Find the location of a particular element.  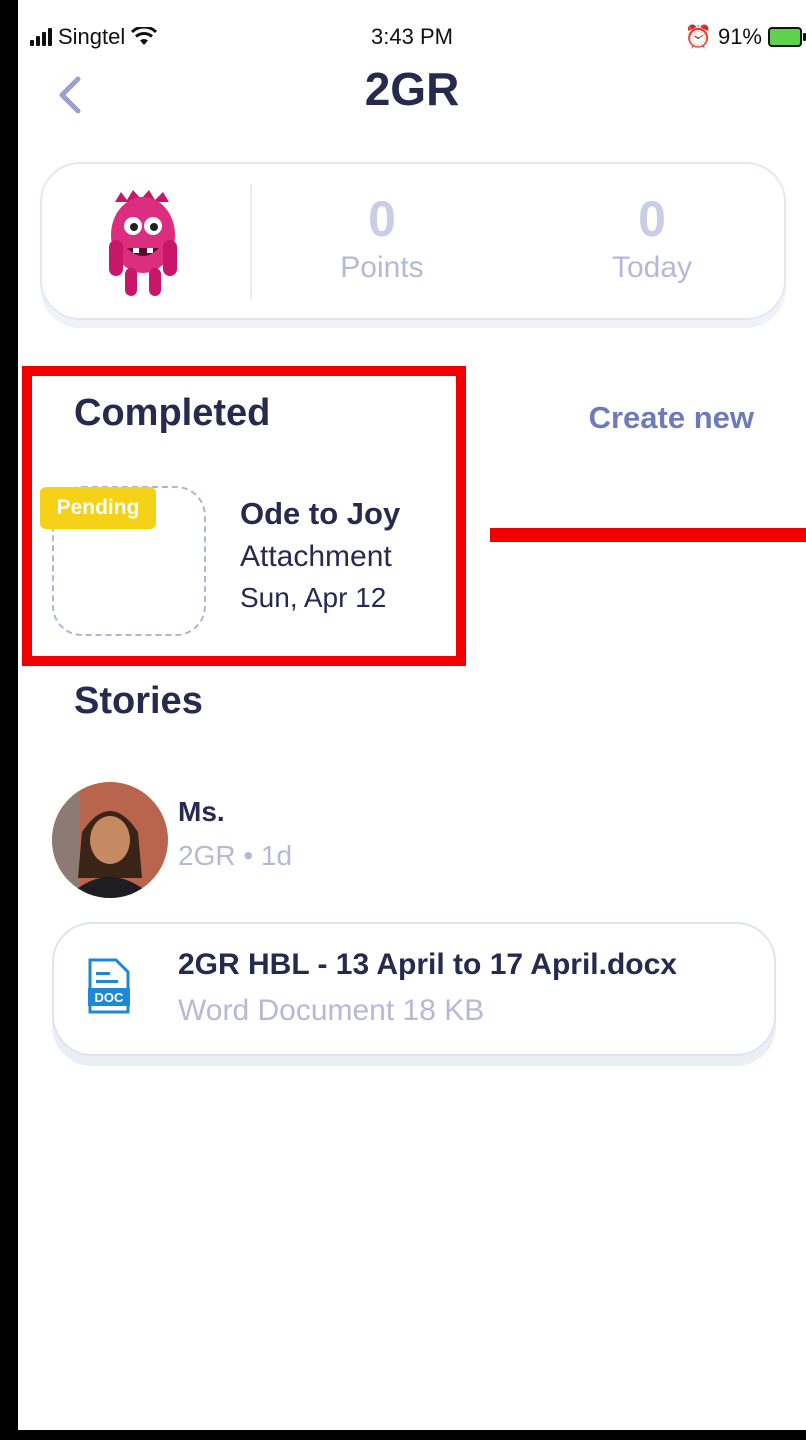

create-new-button: Create new is located at coordinates (671, 418).